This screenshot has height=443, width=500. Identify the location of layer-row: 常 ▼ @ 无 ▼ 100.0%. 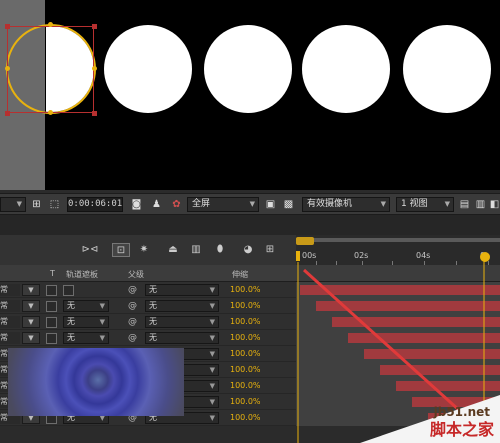
(148, 290).